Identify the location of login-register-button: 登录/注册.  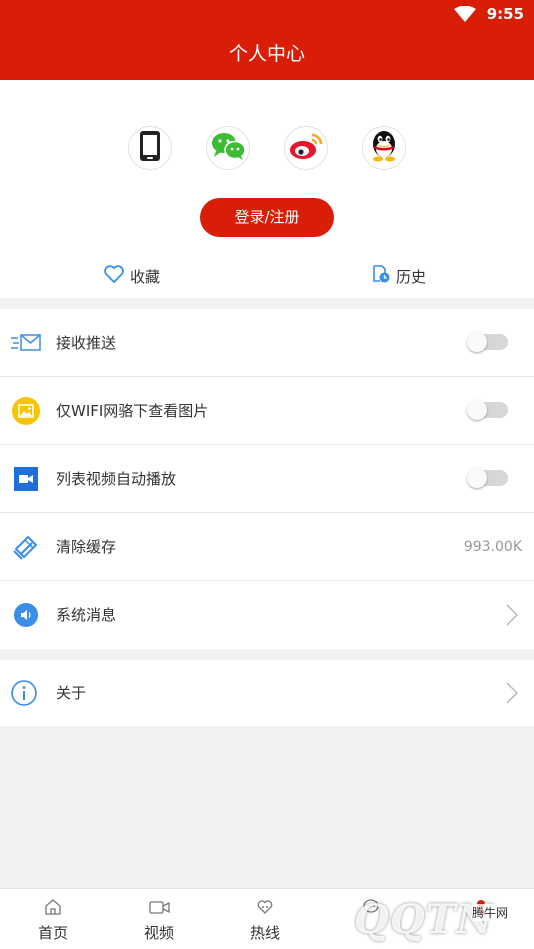
(267, 217).